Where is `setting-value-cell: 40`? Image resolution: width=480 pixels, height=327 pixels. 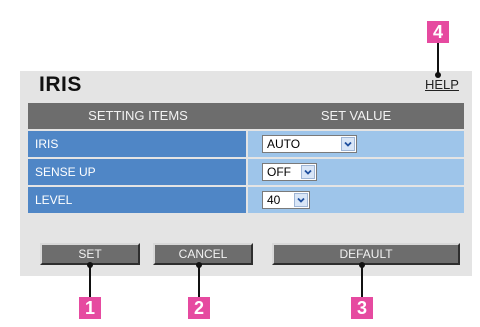 setting-value-cell: 40 is located at coordinates (356, 200).